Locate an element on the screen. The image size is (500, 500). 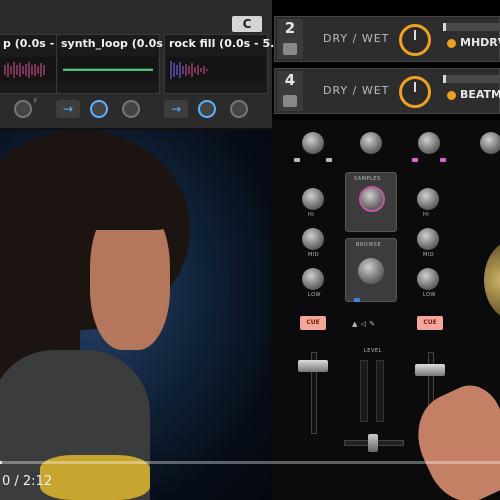
effect-name: BEATM is located at coordinates (480, 94).